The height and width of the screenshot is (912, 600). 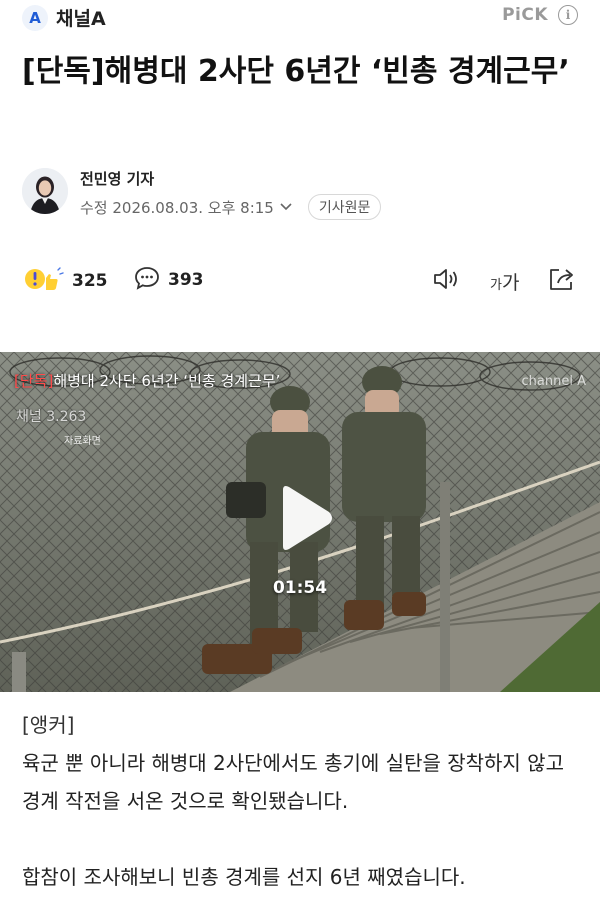 I want to click on pick-badge: PiCK i, so click(x=540, y=15).